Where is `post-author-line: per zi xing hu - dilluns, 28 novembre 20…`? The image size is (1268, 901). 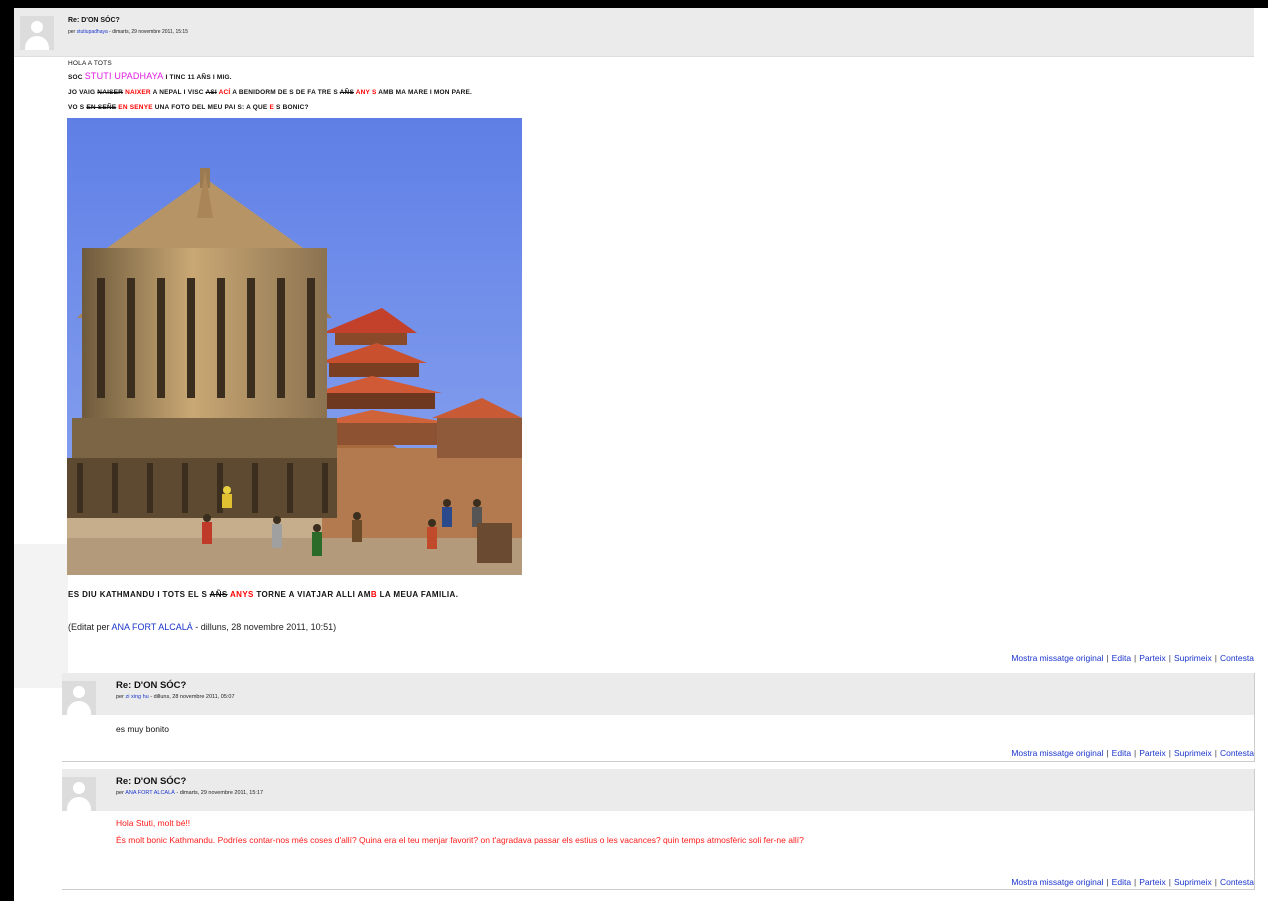 post-author-line: per zi xing hu - dilluns, 28 novembre 20… is located at coordinates (175, 697).